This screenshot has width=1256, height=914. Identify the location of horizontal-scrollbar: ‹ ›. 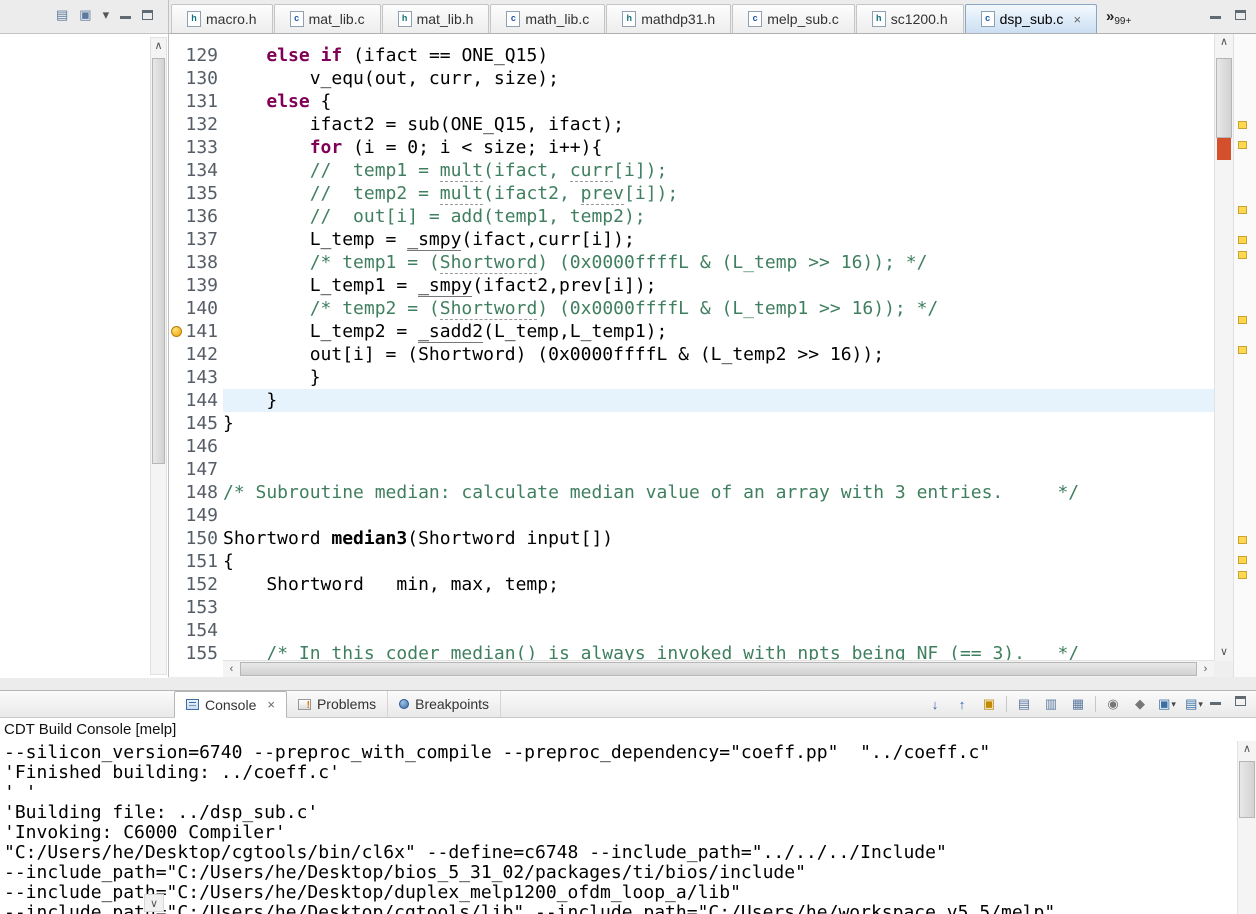
(718, 668).